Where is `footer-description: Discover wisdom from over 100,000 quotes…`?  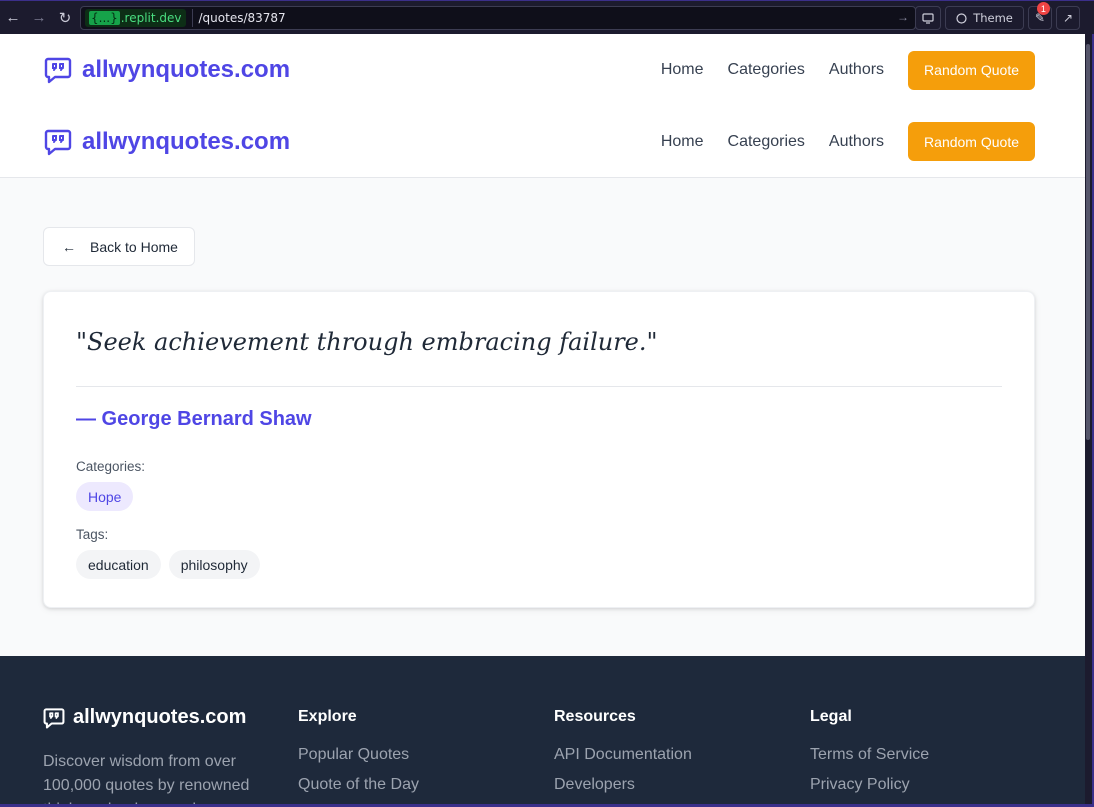
footer-description: Discover wisdom from over 100,000 quotes… is located at coordinates (146, 778).